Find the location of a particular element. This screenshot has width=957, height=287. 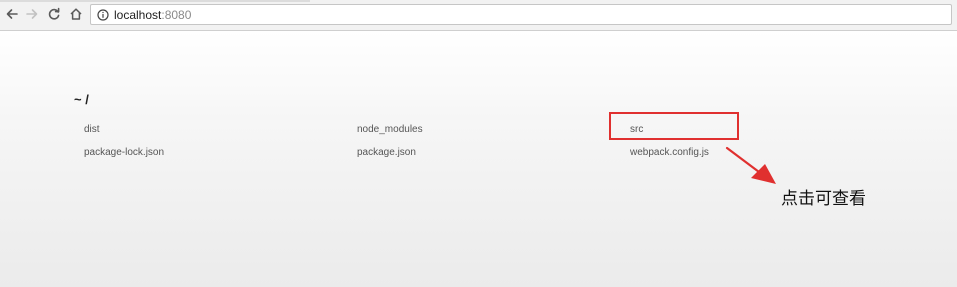

home-button is located at coordinates (76, 14).